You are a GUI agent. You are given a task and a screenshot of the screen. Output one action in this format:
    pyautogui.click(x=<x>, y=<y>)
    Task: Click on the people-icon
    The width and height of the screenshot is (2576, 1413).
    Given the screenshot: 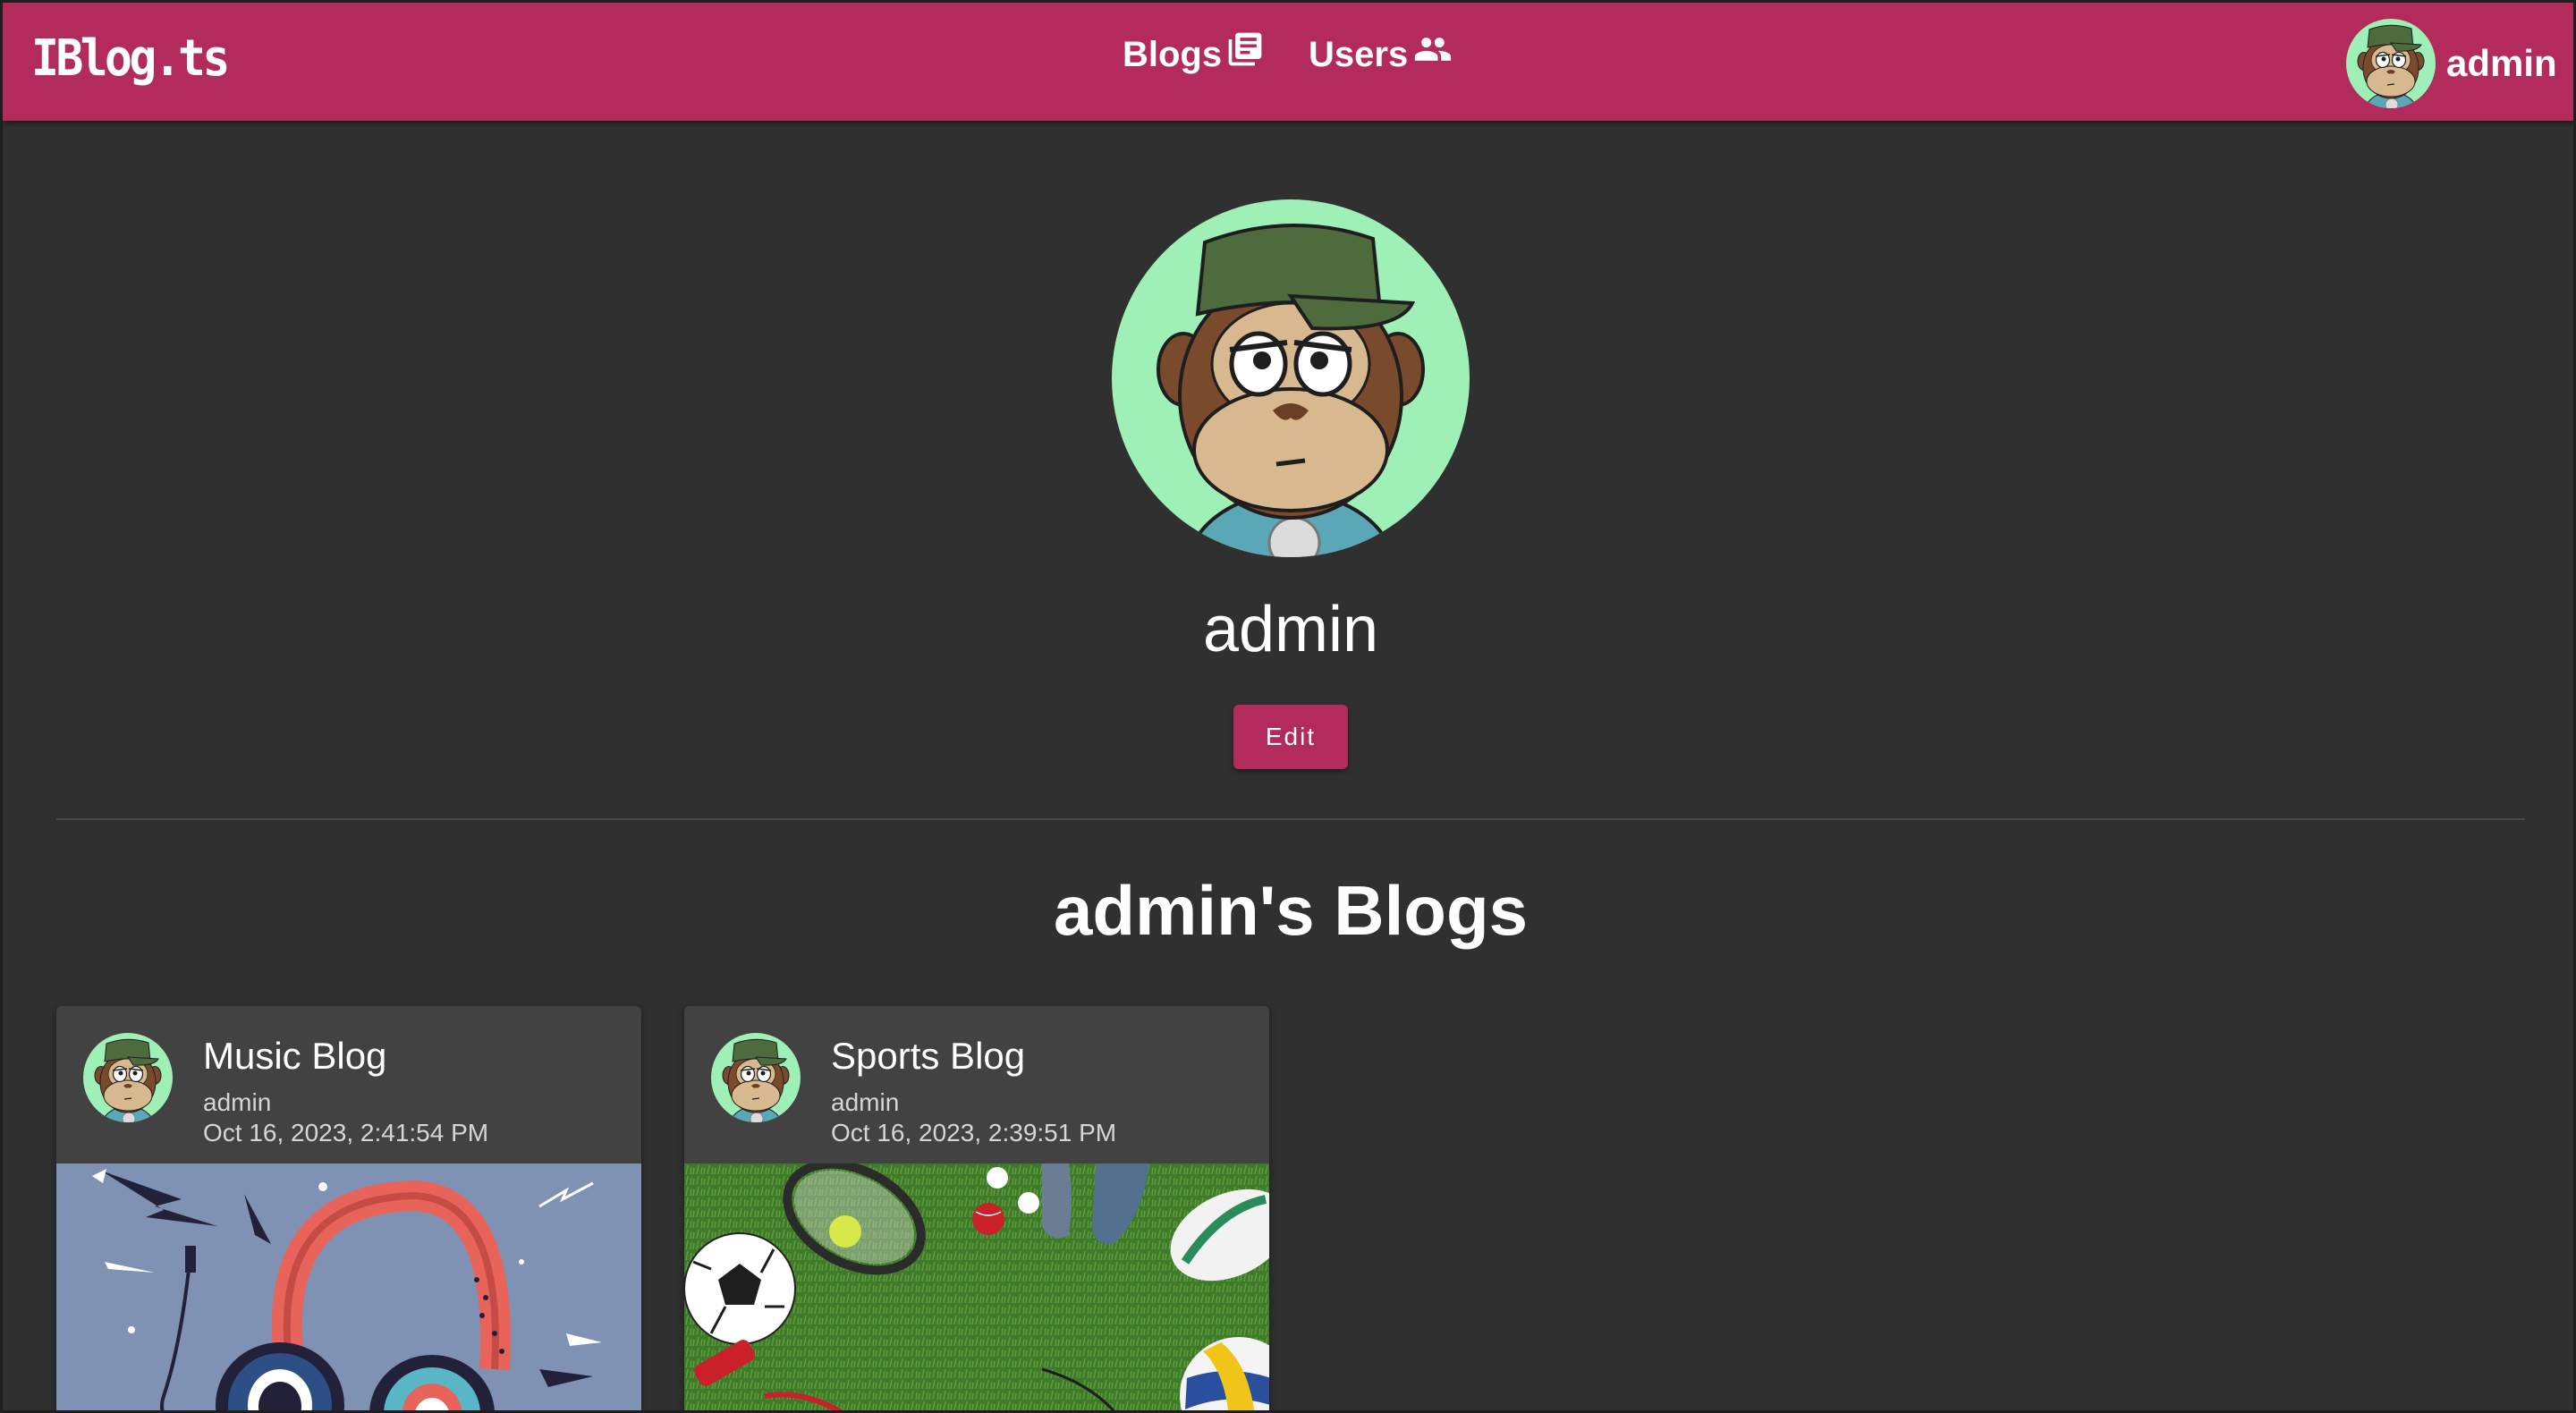 What is the action you would take?
    pyautogui.click(x=1433, y=49)
    